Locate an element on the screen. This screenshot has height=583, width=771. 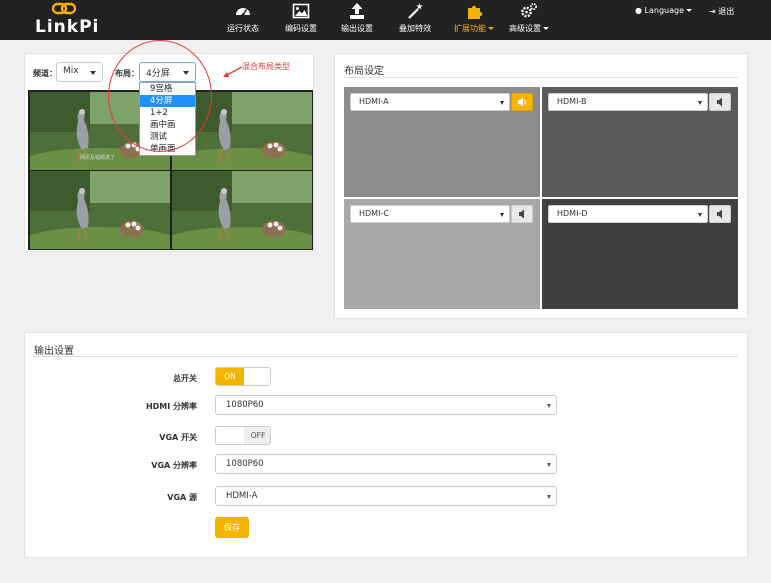
gears-icon is located at coordinates (529, 10).